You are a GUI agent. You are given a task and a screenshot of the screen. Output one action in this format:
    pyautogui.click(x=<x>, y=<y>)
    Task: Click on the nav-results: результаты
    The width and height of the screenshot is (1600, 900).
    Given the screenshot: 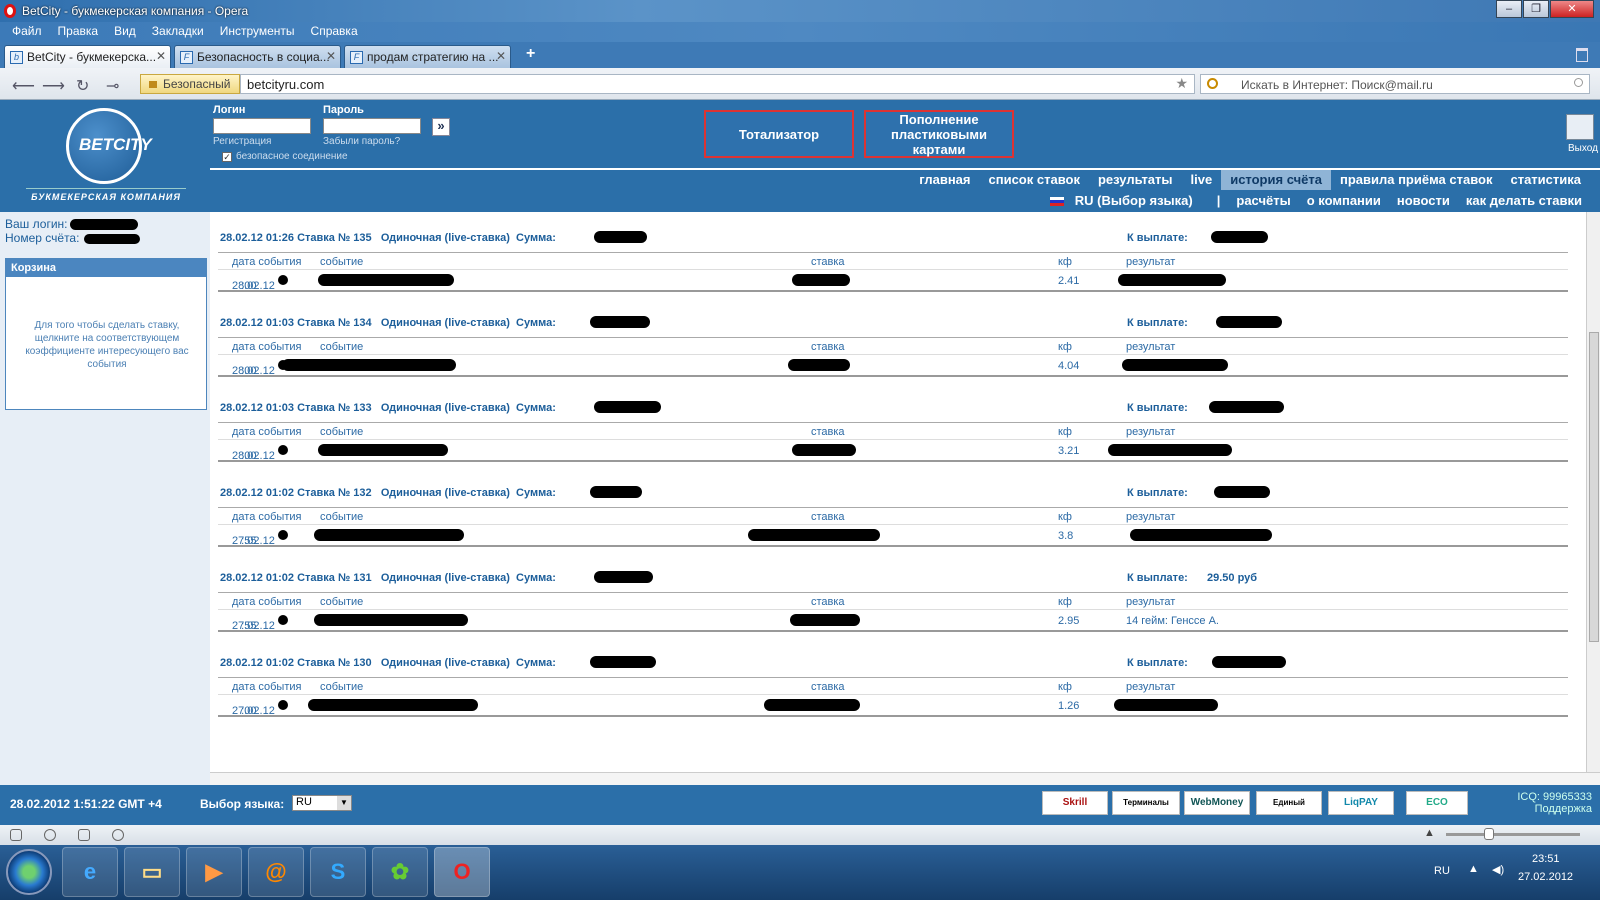 What is the action you would take?
    pyautogui.click(x=1135, y=180)
    